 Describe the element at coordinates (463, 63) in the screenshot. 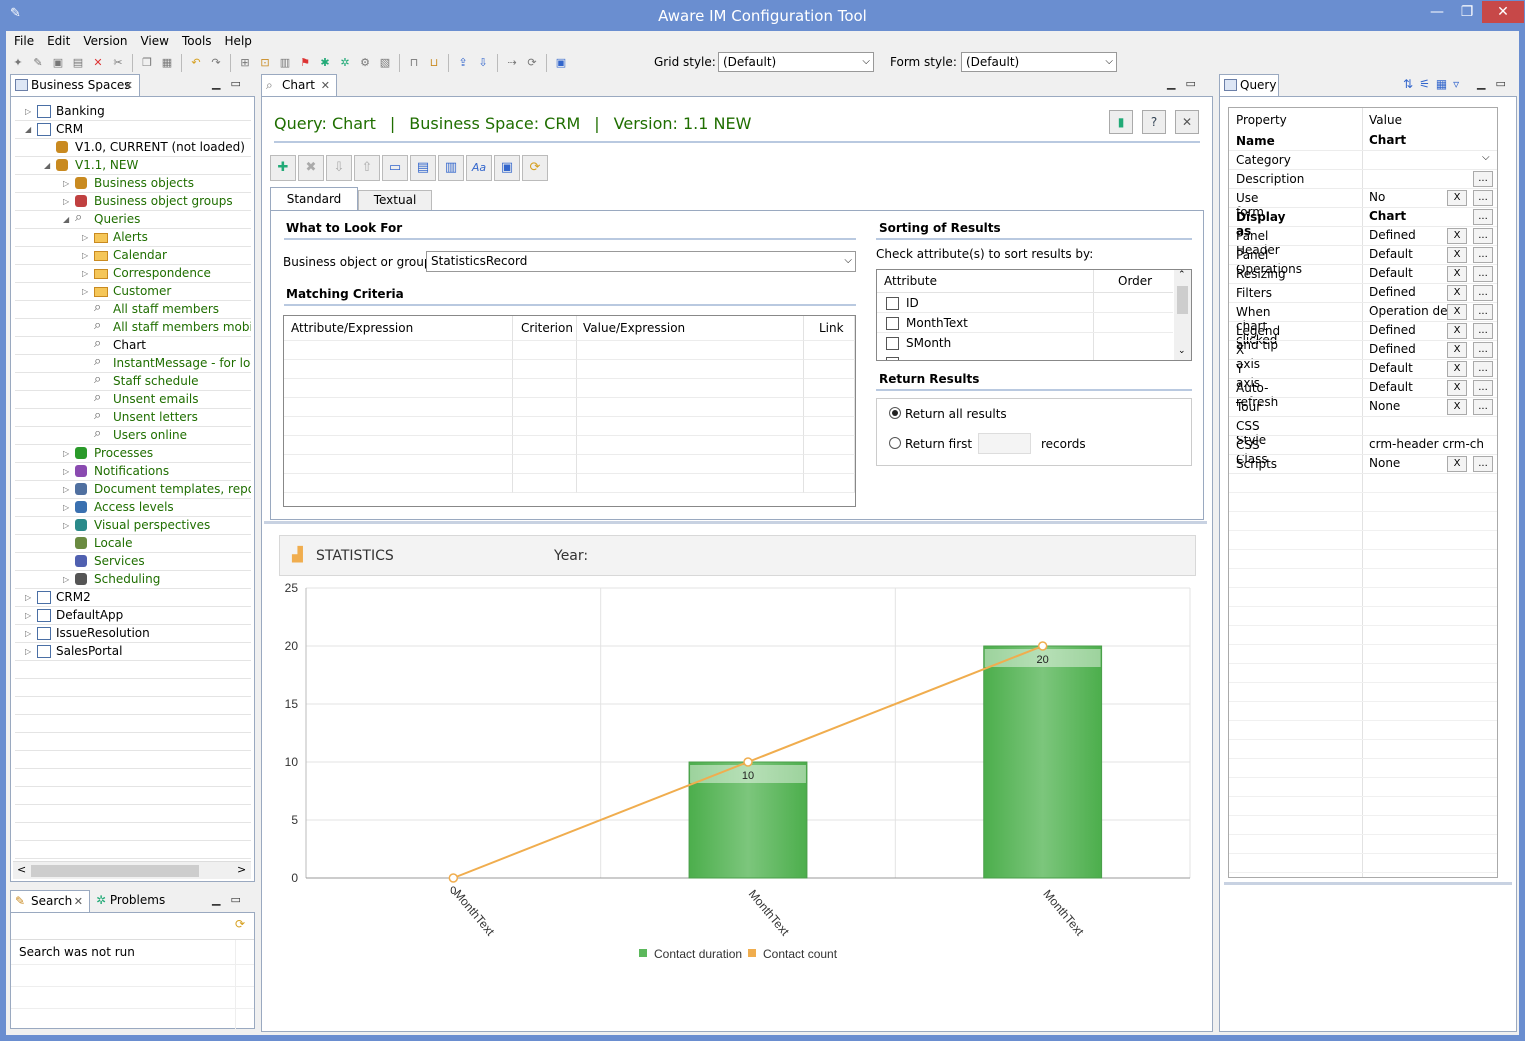

I see `export-icon: ⇪` at that location.